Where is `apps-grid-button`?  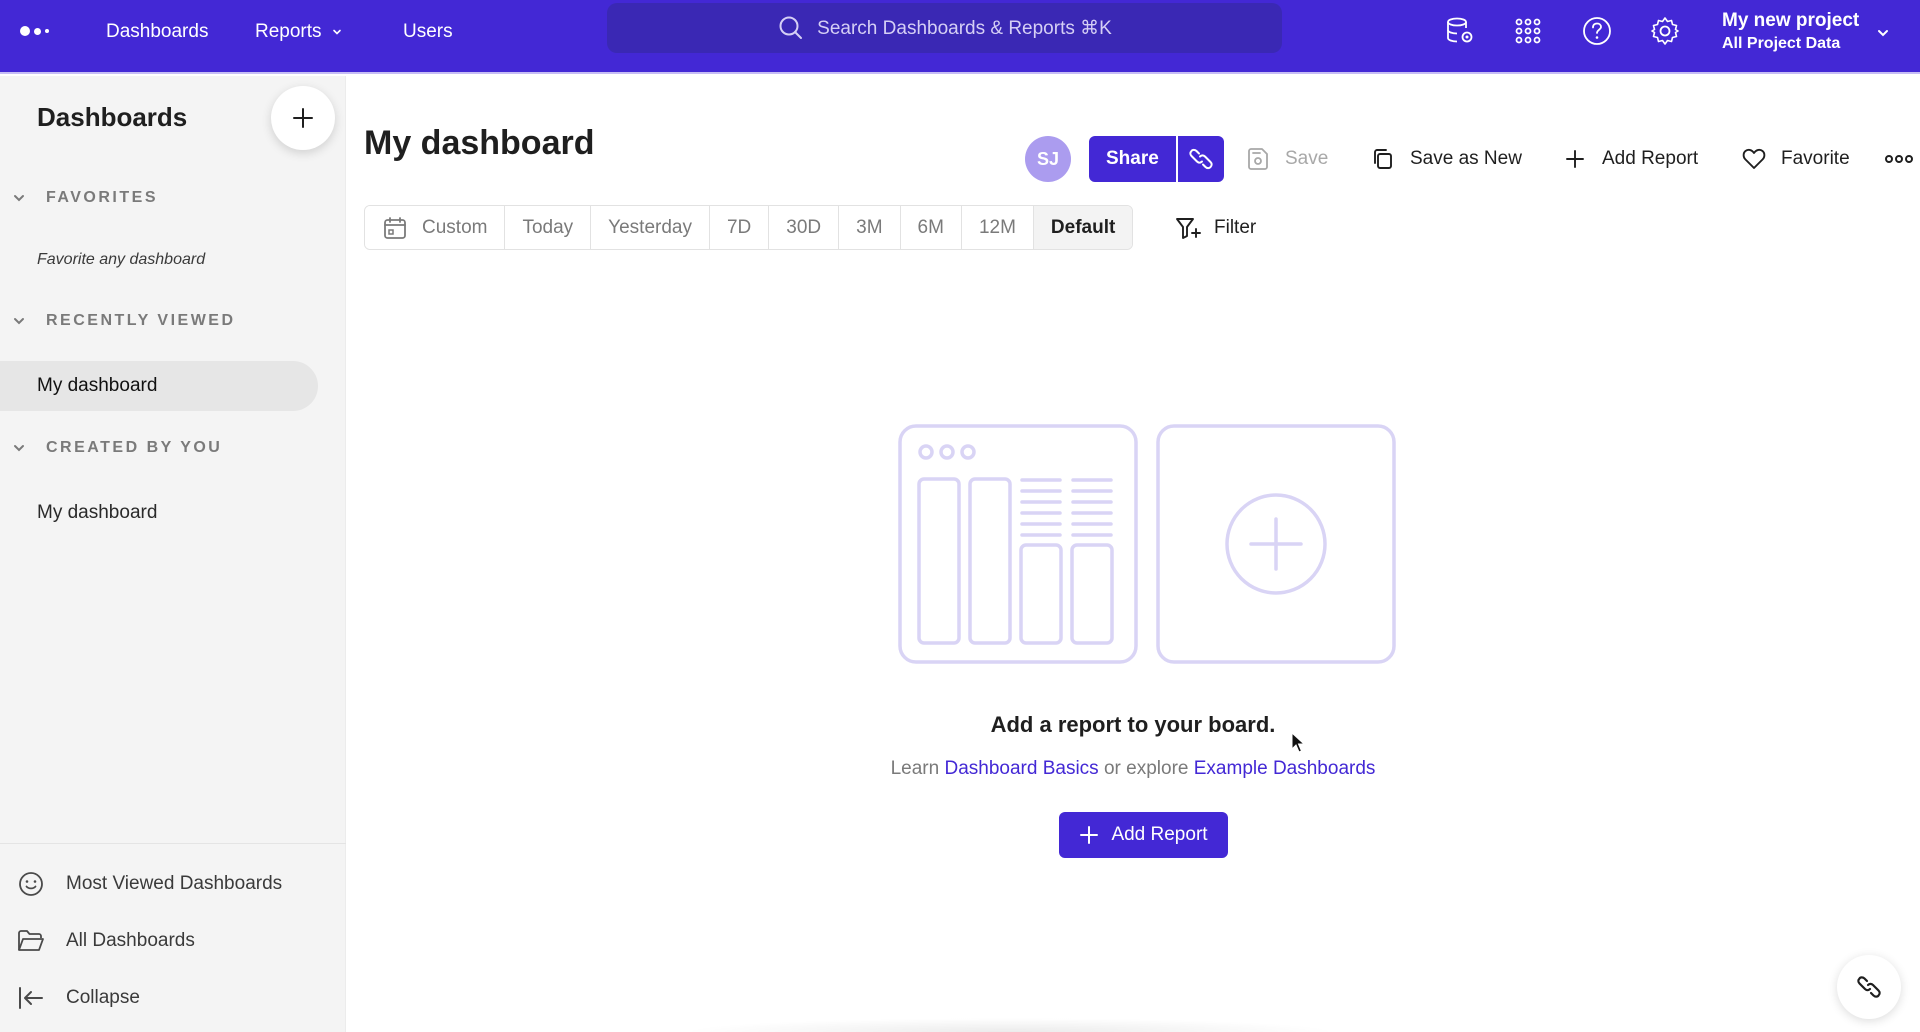
apps-grid-button is located at coordinates (1528, 31).